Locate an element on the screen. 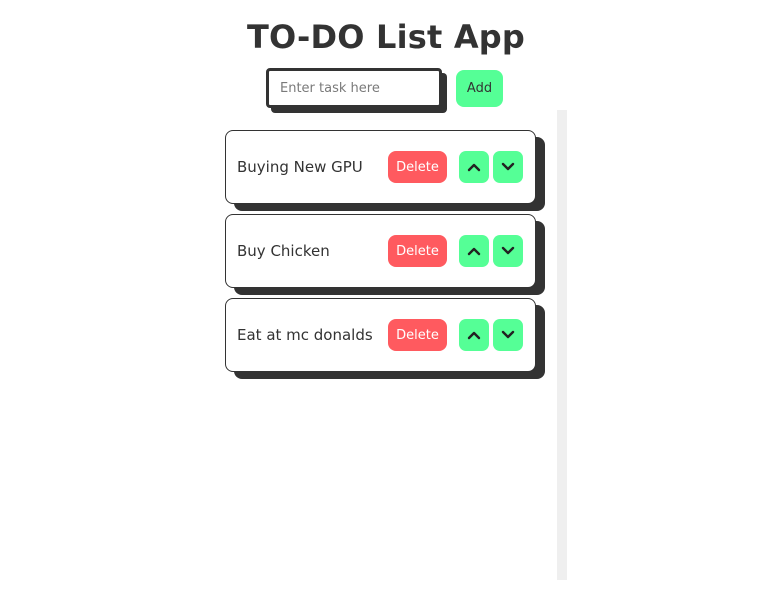 The width and height of the screenshot is (768, 614). task-text: Eat at mc donalds is located at coordinates (305, 335).